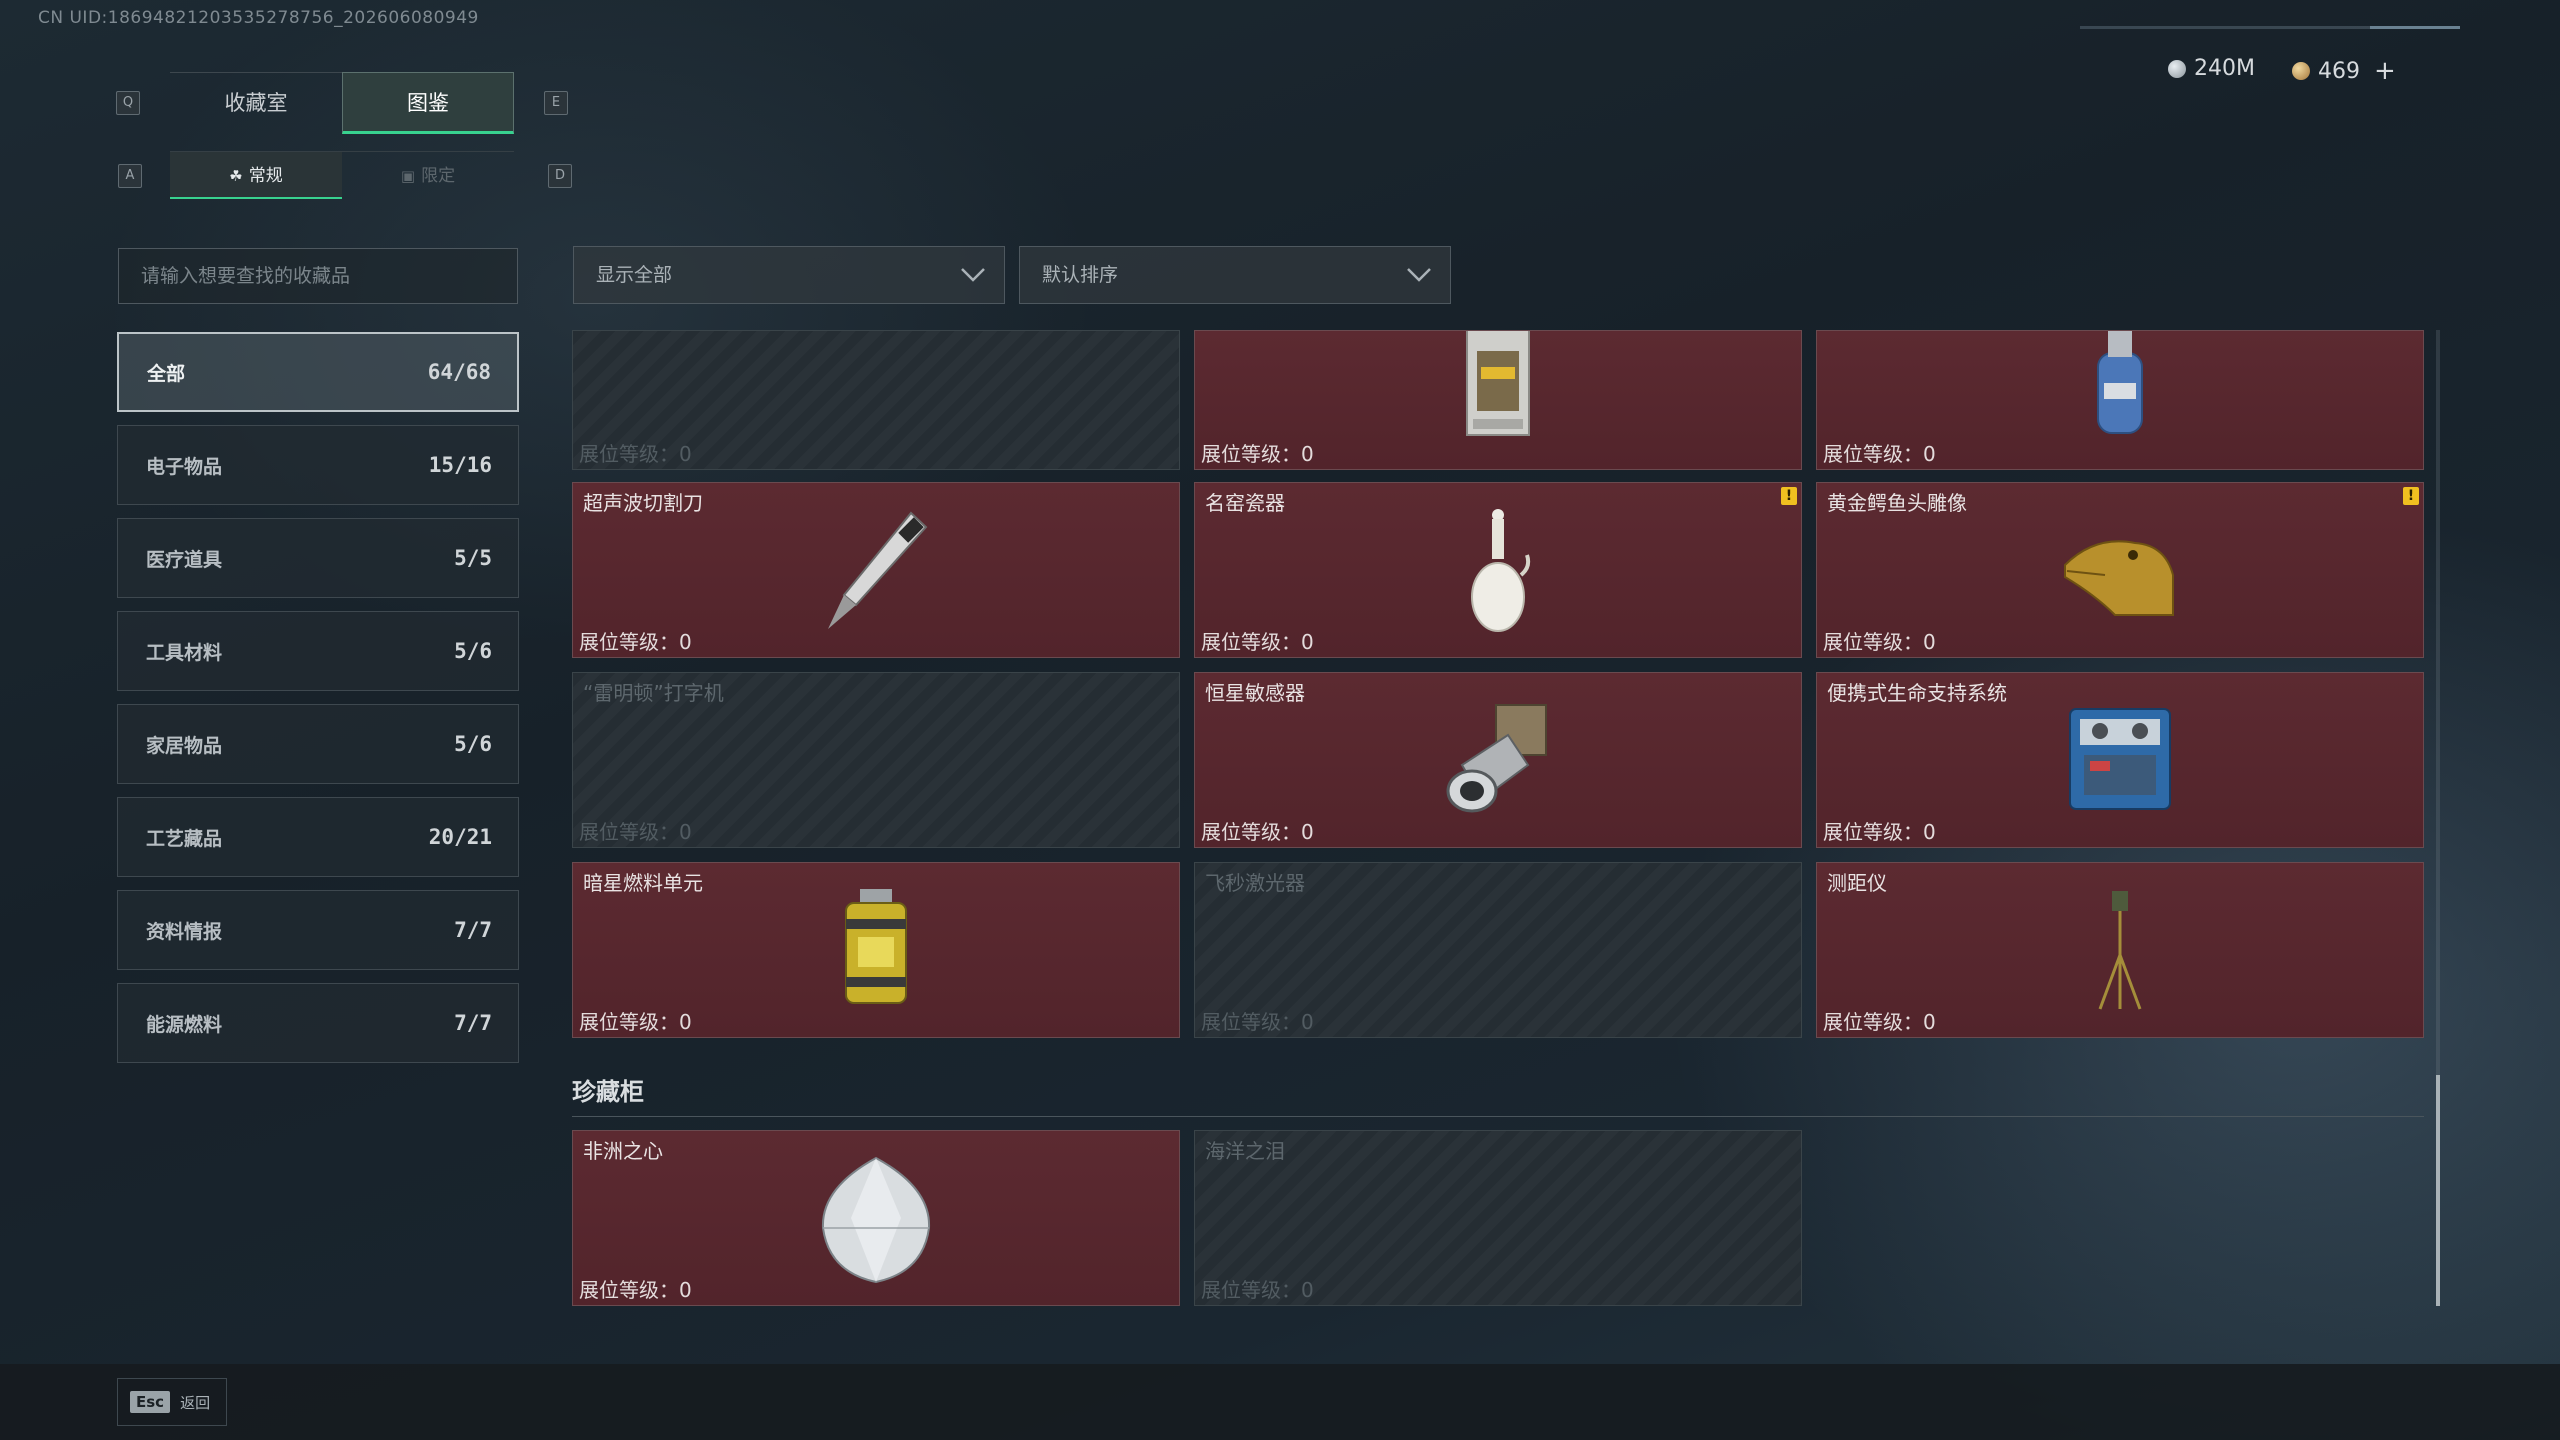  Describe the element at coordinates (184, 559) in the screenshot. I see `category-label: 医疗道具` at that location.